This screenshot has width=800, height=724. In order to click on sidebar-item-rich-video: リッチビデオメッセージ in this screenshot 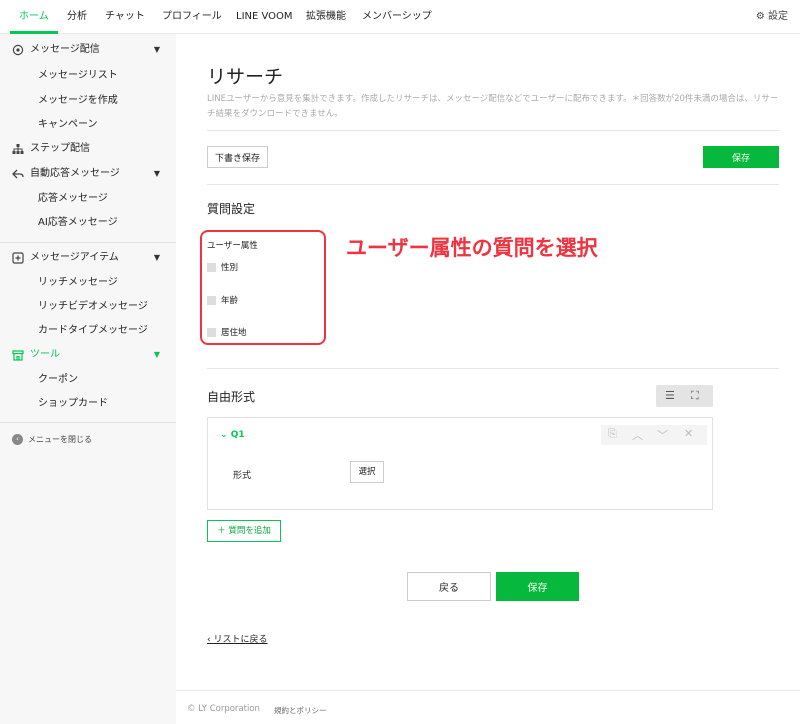, I will do `click(88, 307)`.